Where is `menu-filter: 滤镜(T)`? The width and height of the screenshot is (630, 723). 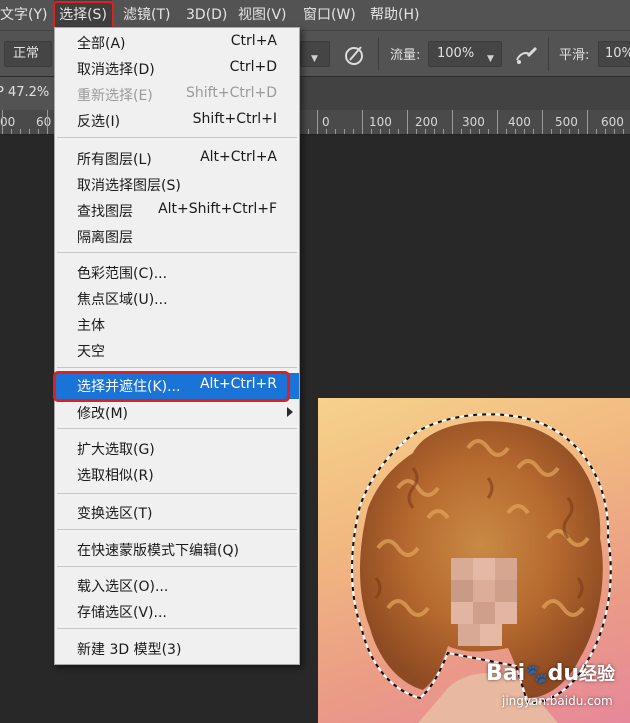
menu-filter: 滤镜(T) is located at coordinates (146, 15).